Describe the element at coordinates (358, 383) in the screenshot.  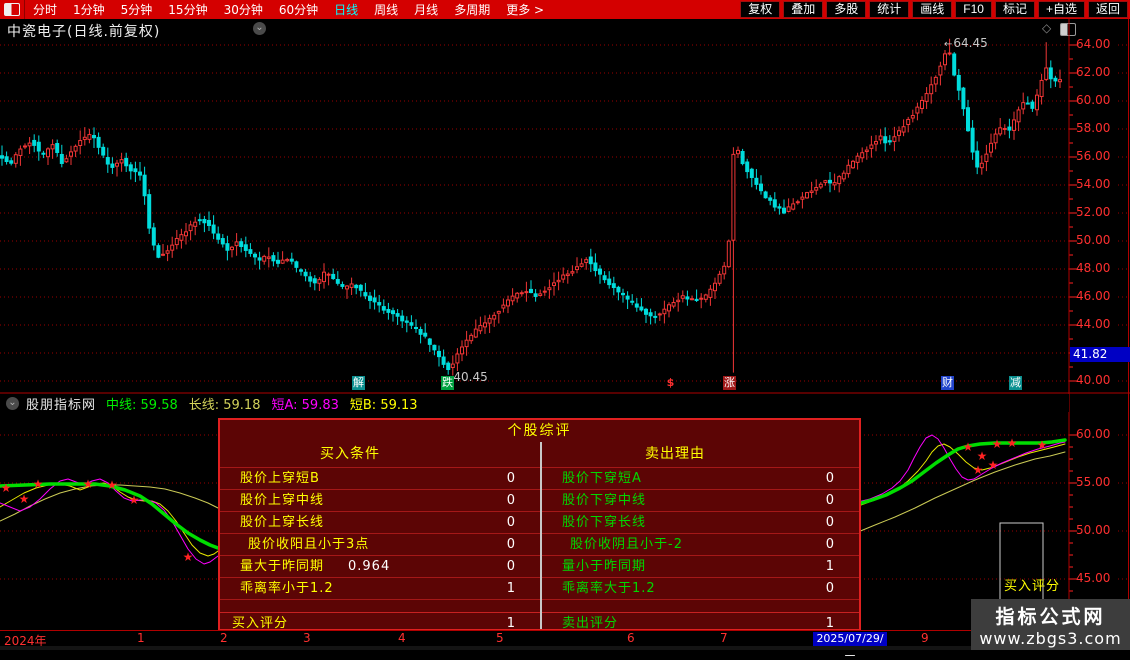
I see `event-marker-解: 解` at that location.